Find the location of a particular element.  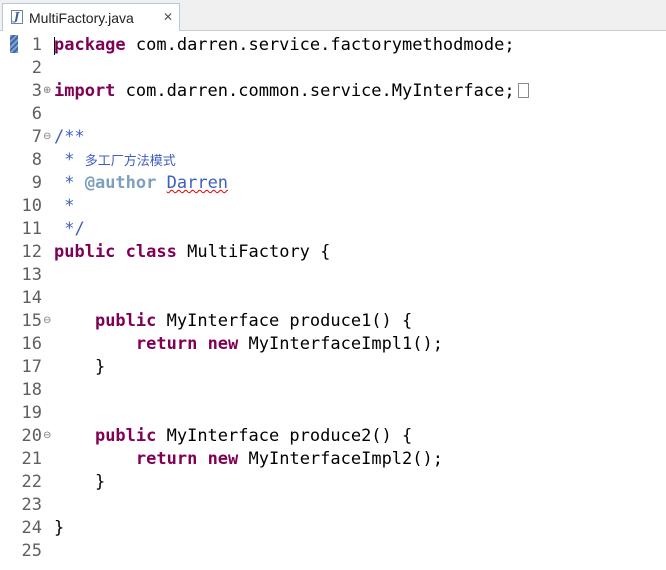

code-text: * @author Darren is located at coordinates (141, 183).